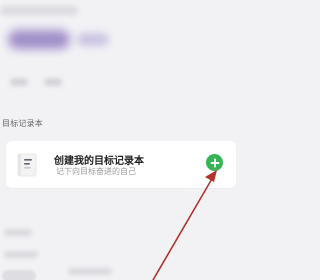 The height and width of the screenshot is (280, 320). Describe the element at coordinates (96, 171) in the screenshot. I see `card-subtitle: 记下向目标奋进的自己` at that location.